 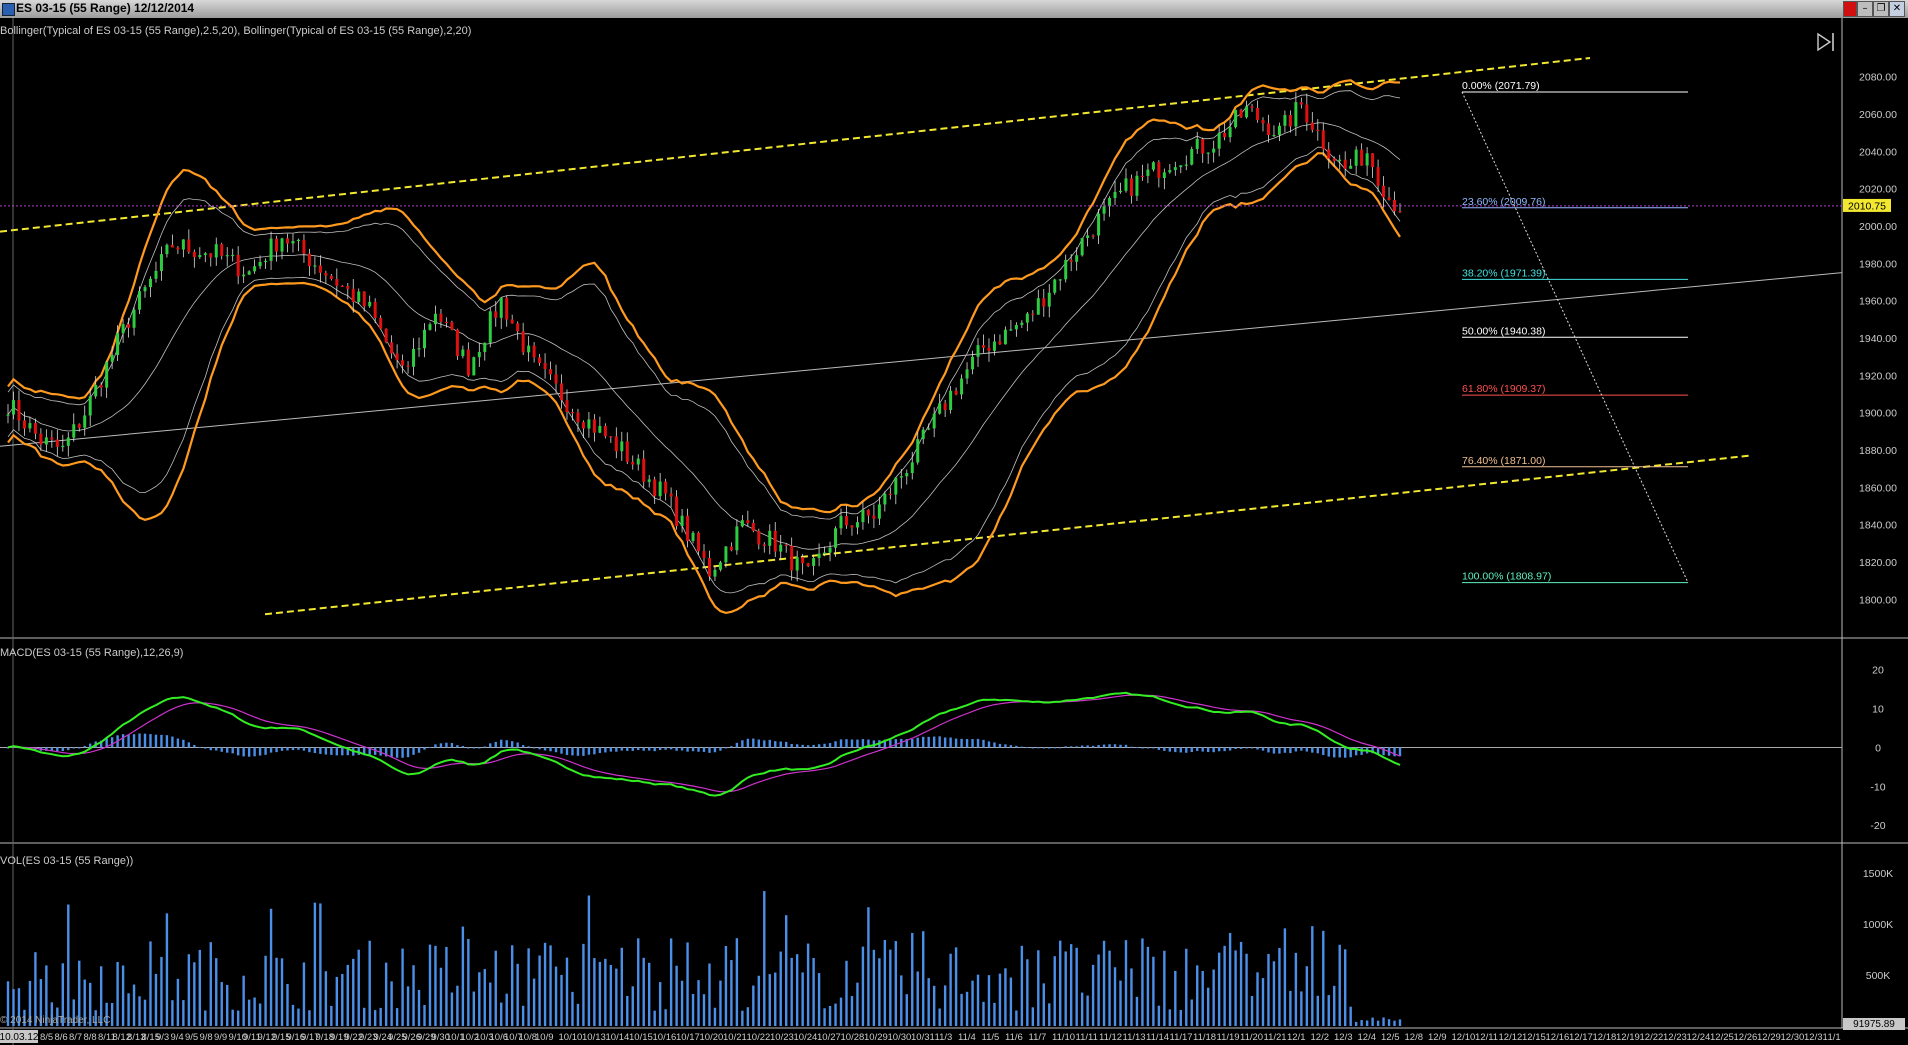 I want to click on time-axis-label: 9/4, so click(x=177, y=1037).